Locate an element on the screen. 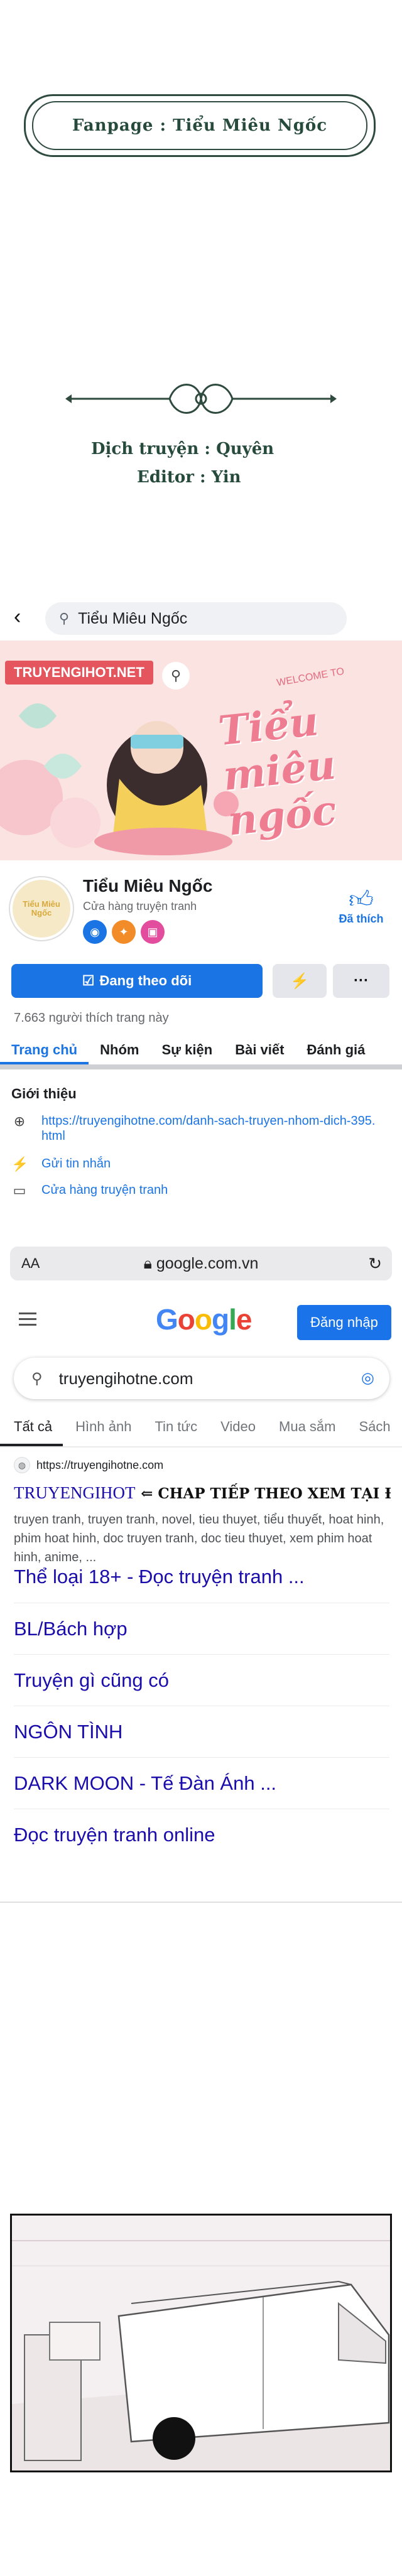  google-search-input: ⚲ truyengihotne.com ◎ is located at coordinates (202, 1379).